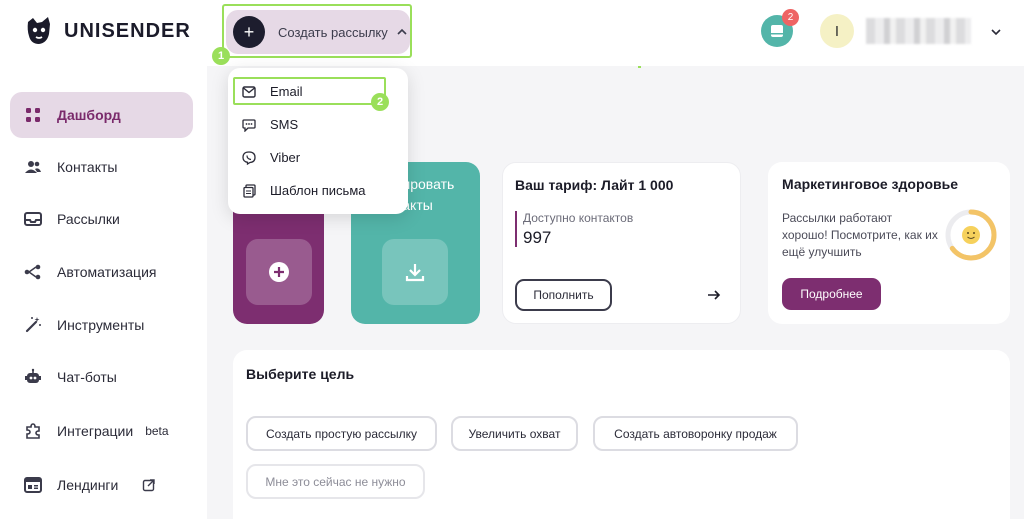 The image size is (1024, 519). What do you see at coordinates (996, 32) in the screenshot?
I see `chevron-down-icon` at bounding box center [996, 32].